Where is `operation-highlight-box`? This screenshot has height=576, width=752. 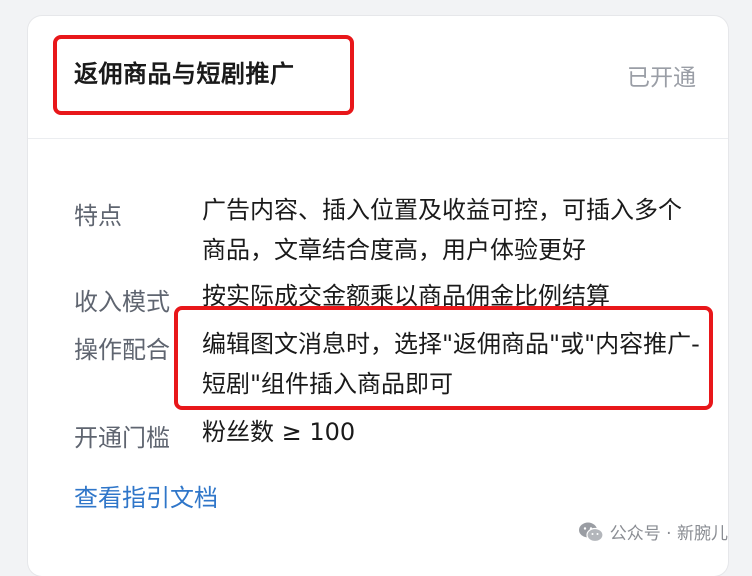
operation-highlight-box is located at coordinates (443, 358).